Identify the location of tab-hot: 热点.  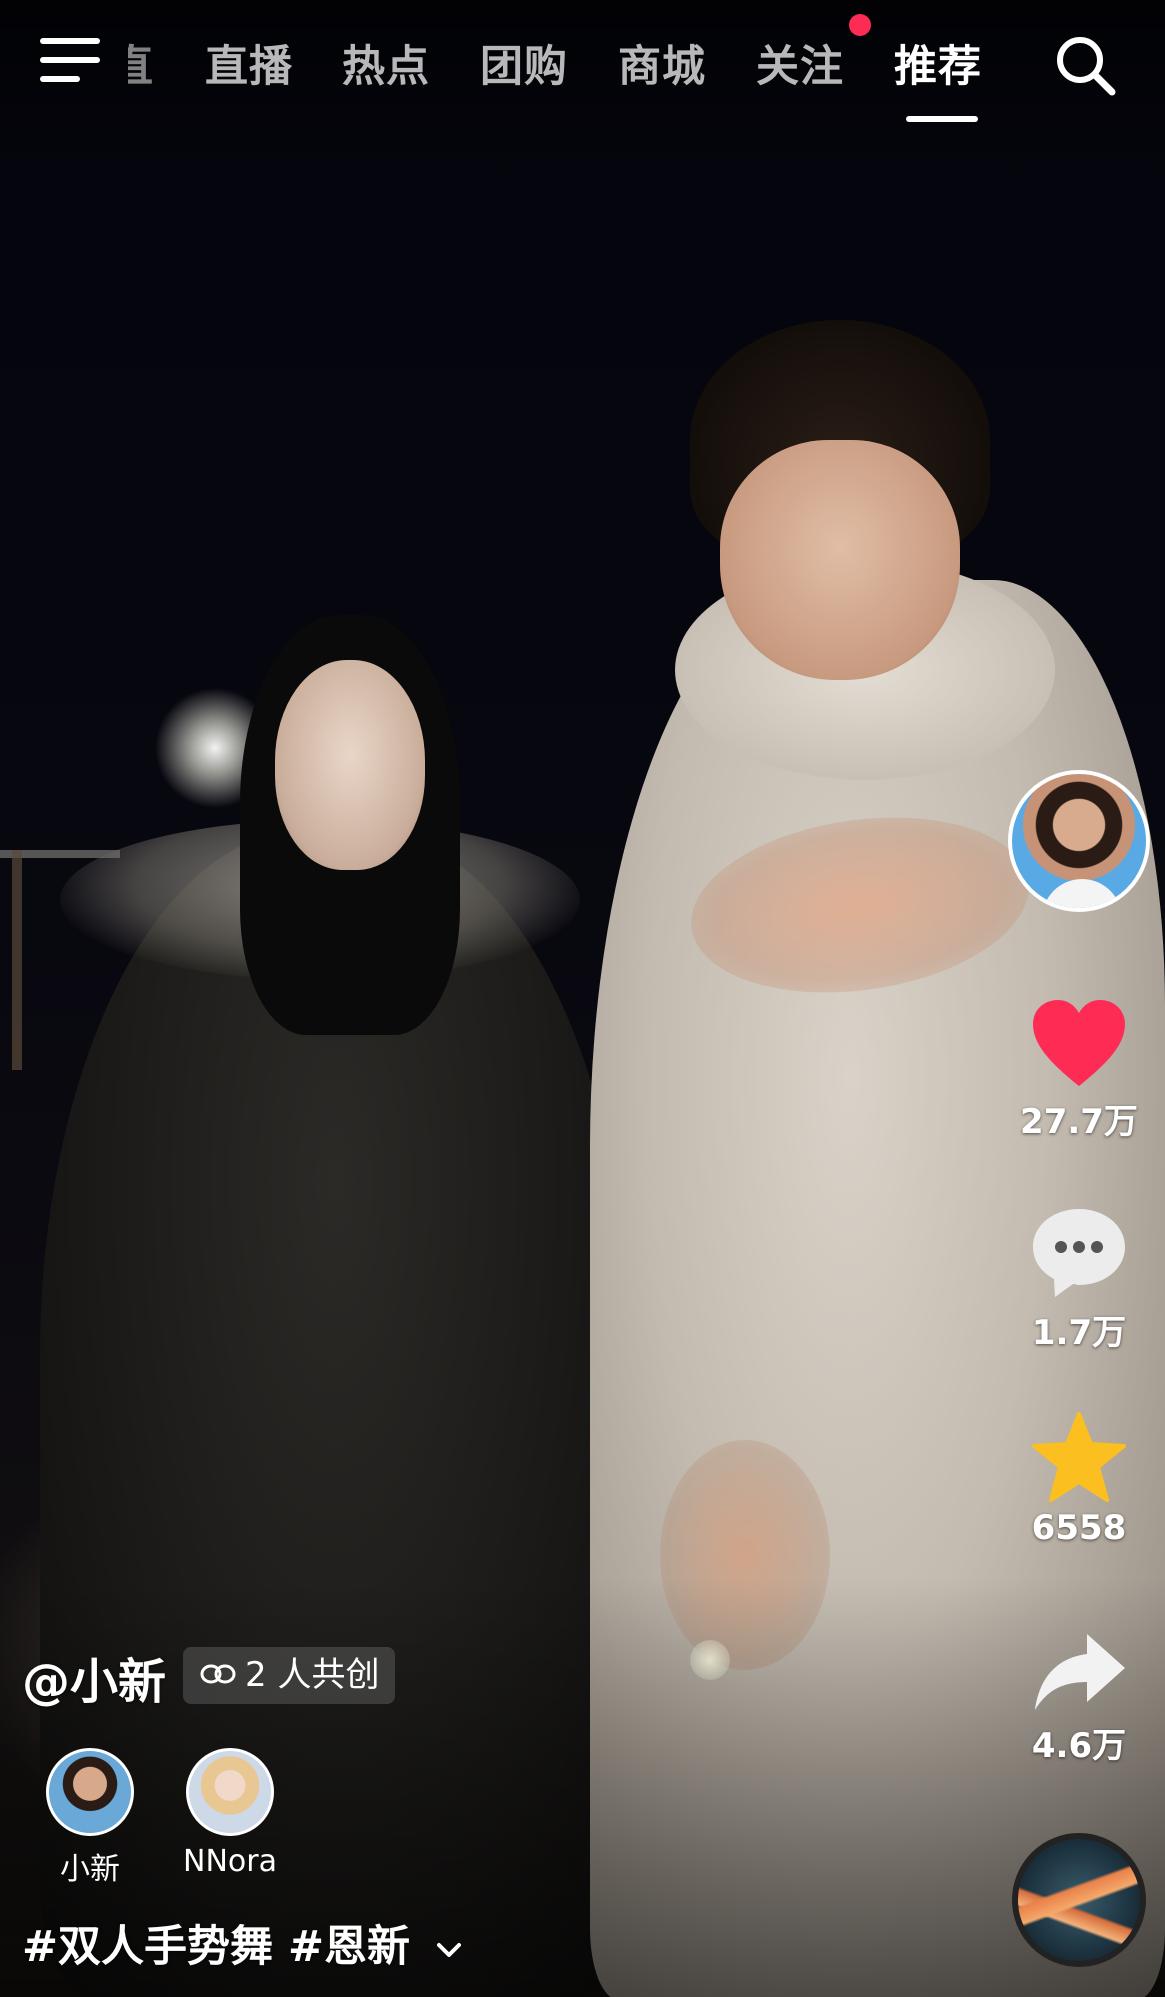
(386, 63).